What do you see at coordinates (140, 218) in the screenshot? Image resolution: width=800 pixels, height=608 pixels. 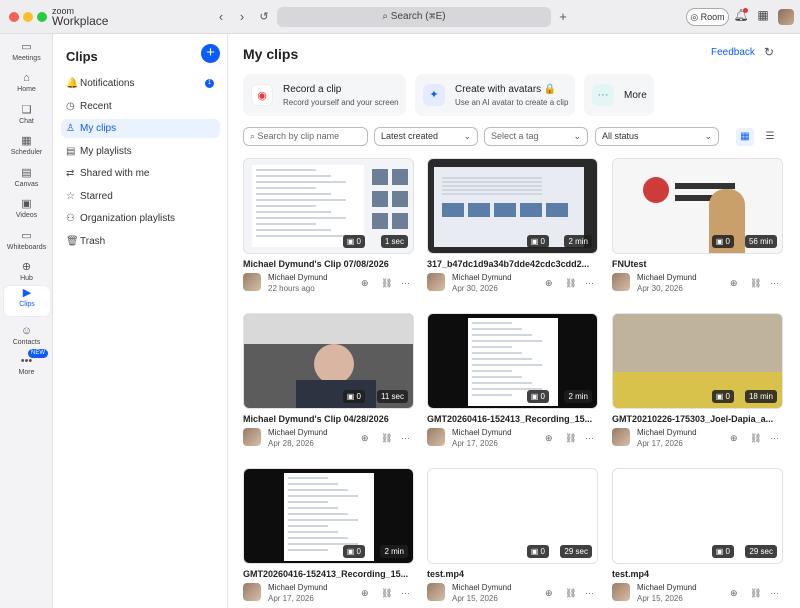 I see `panel-item-organization-playlists: ⚇ Organization playlists` at bounding box center [140, 218].